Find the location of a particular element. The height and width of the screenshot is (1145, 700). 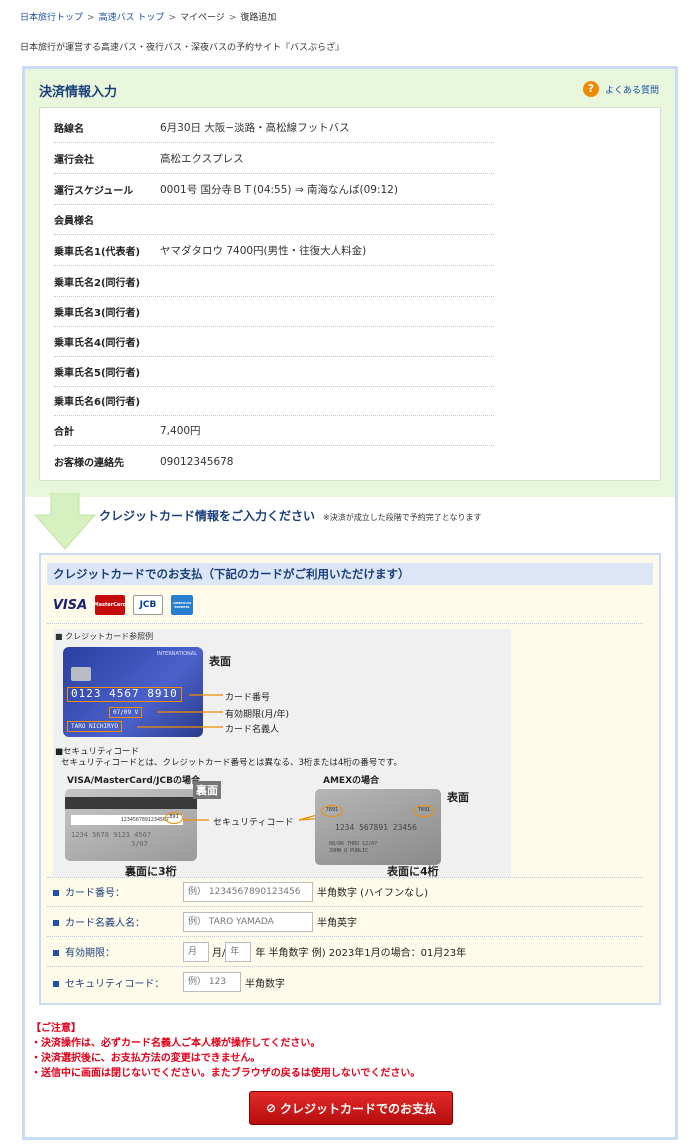

visa-logo-icon: VISA is located at coordinates (70, 605).